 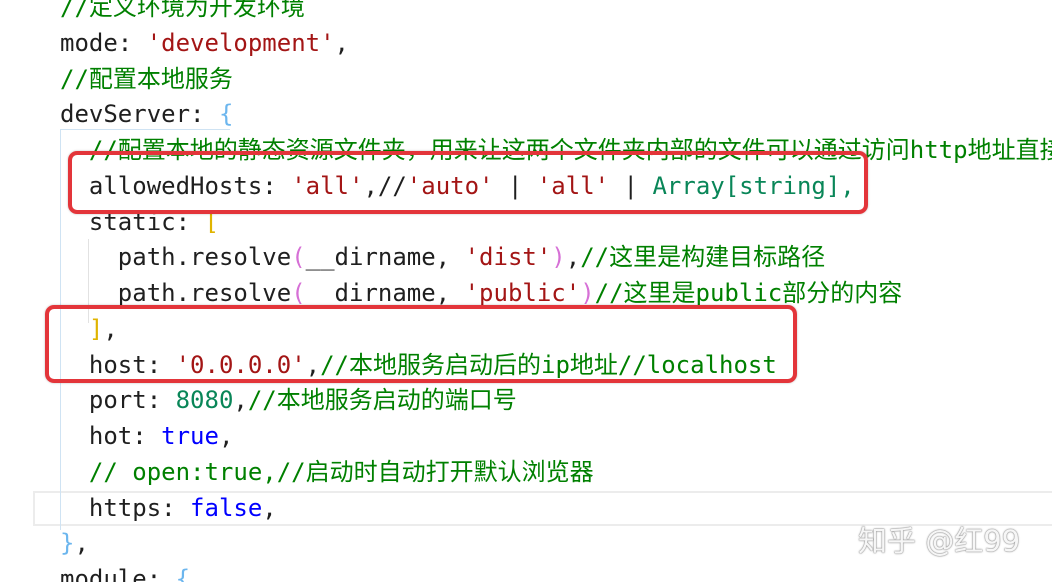 I want to click on boolean-literal: true, so click(x=190, y=436).